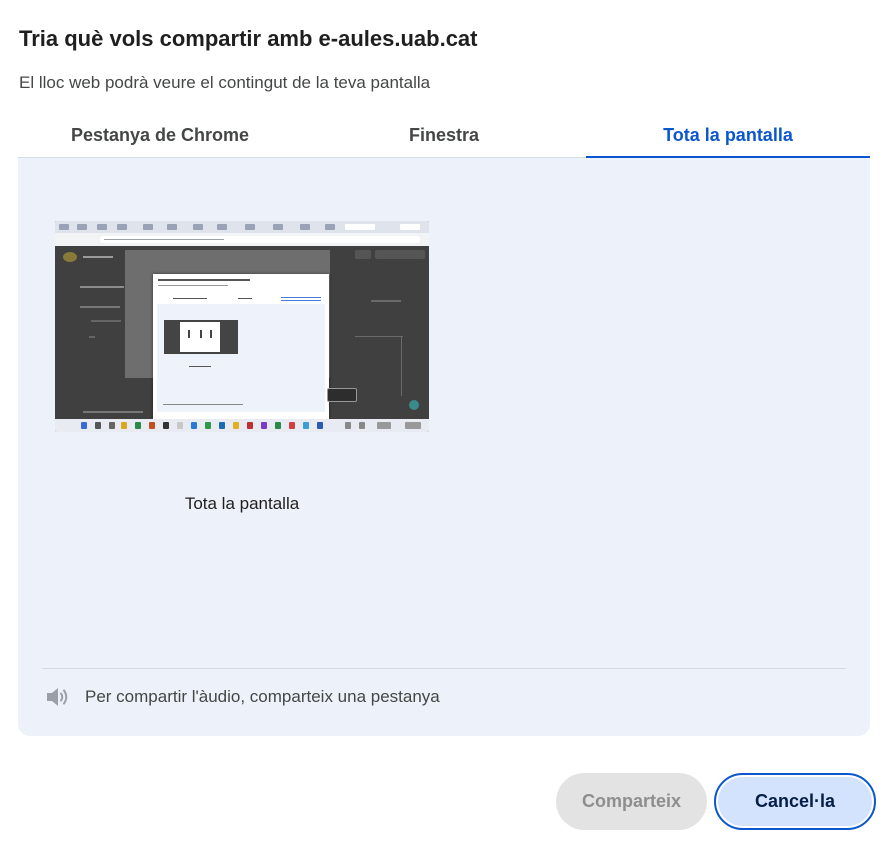  What do you see at coordinates (728, 136) in the screenshot?
I see `tab-entire-screen: Tota la pantalla` at bounding box center [728, 136].